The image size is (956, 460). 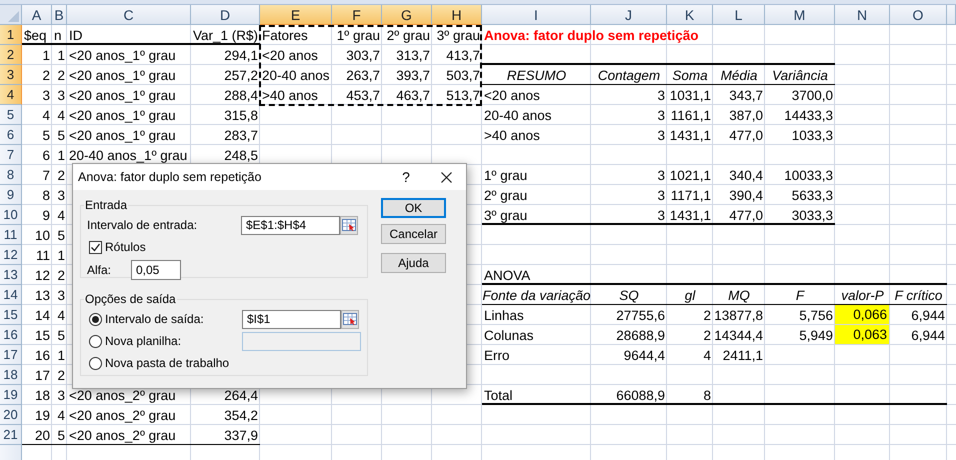 What do you see at coordinates (11, 95) in the screenshot?
I see `row-header: 4` at bounding box center [11, 95].